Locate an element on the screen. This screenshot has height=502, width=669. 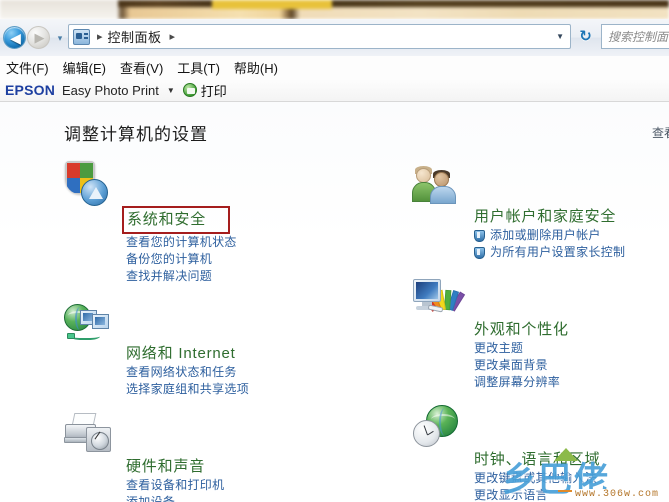
category-clock-language-and-region: 时钟、语言和区域 更改键盘或其他输入法 更改显示语言 is located at coordinates (540, 451).